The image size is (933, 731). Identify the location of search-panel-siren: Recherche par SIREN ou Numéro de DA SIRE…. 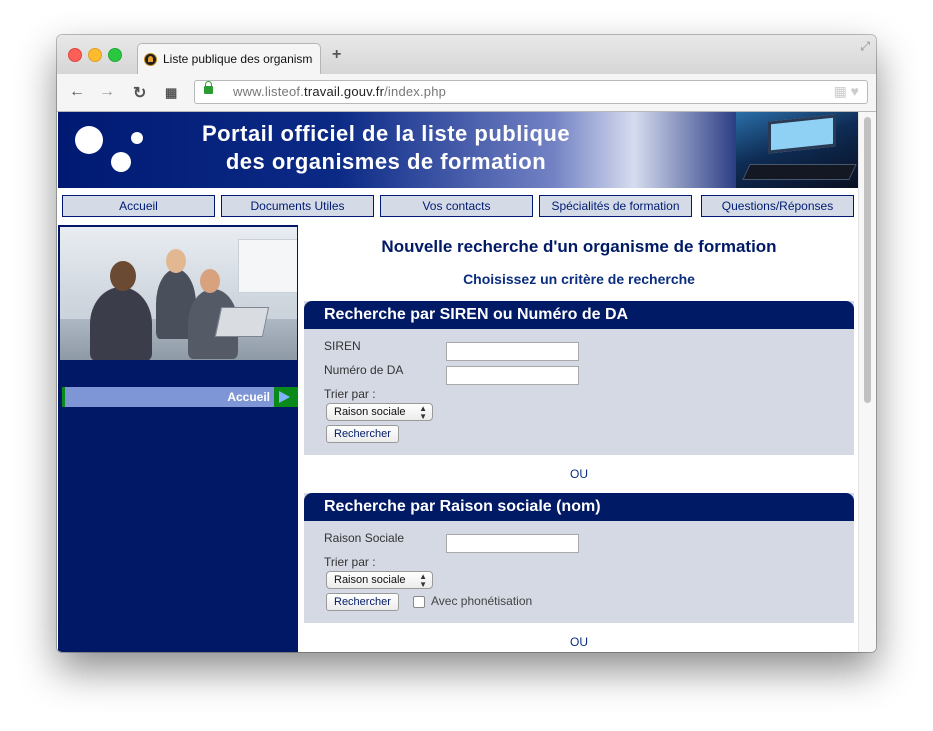
(579, 378).